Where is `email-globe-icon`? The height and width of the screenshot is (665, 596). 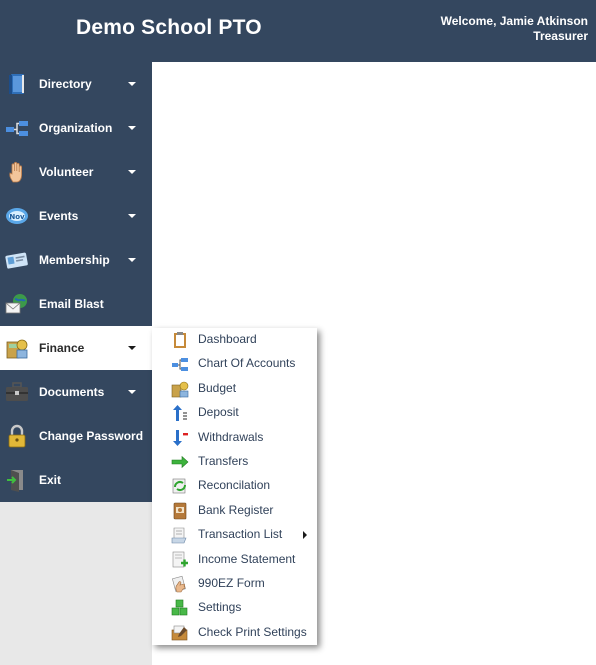
email-globe-icon is located at coordinates (17, 304).